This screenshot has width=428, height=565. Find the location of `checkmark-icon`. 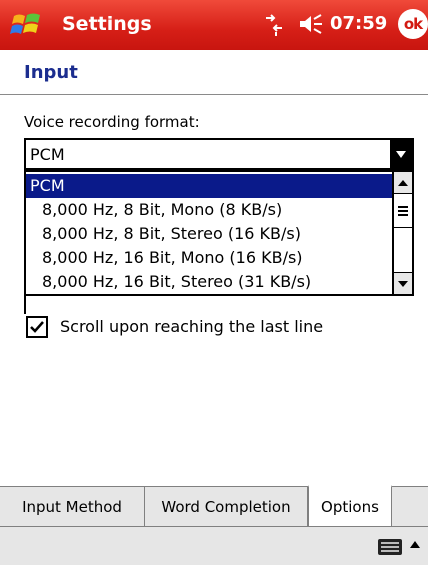

checkmark-icon is located at coordinates (37, 327).